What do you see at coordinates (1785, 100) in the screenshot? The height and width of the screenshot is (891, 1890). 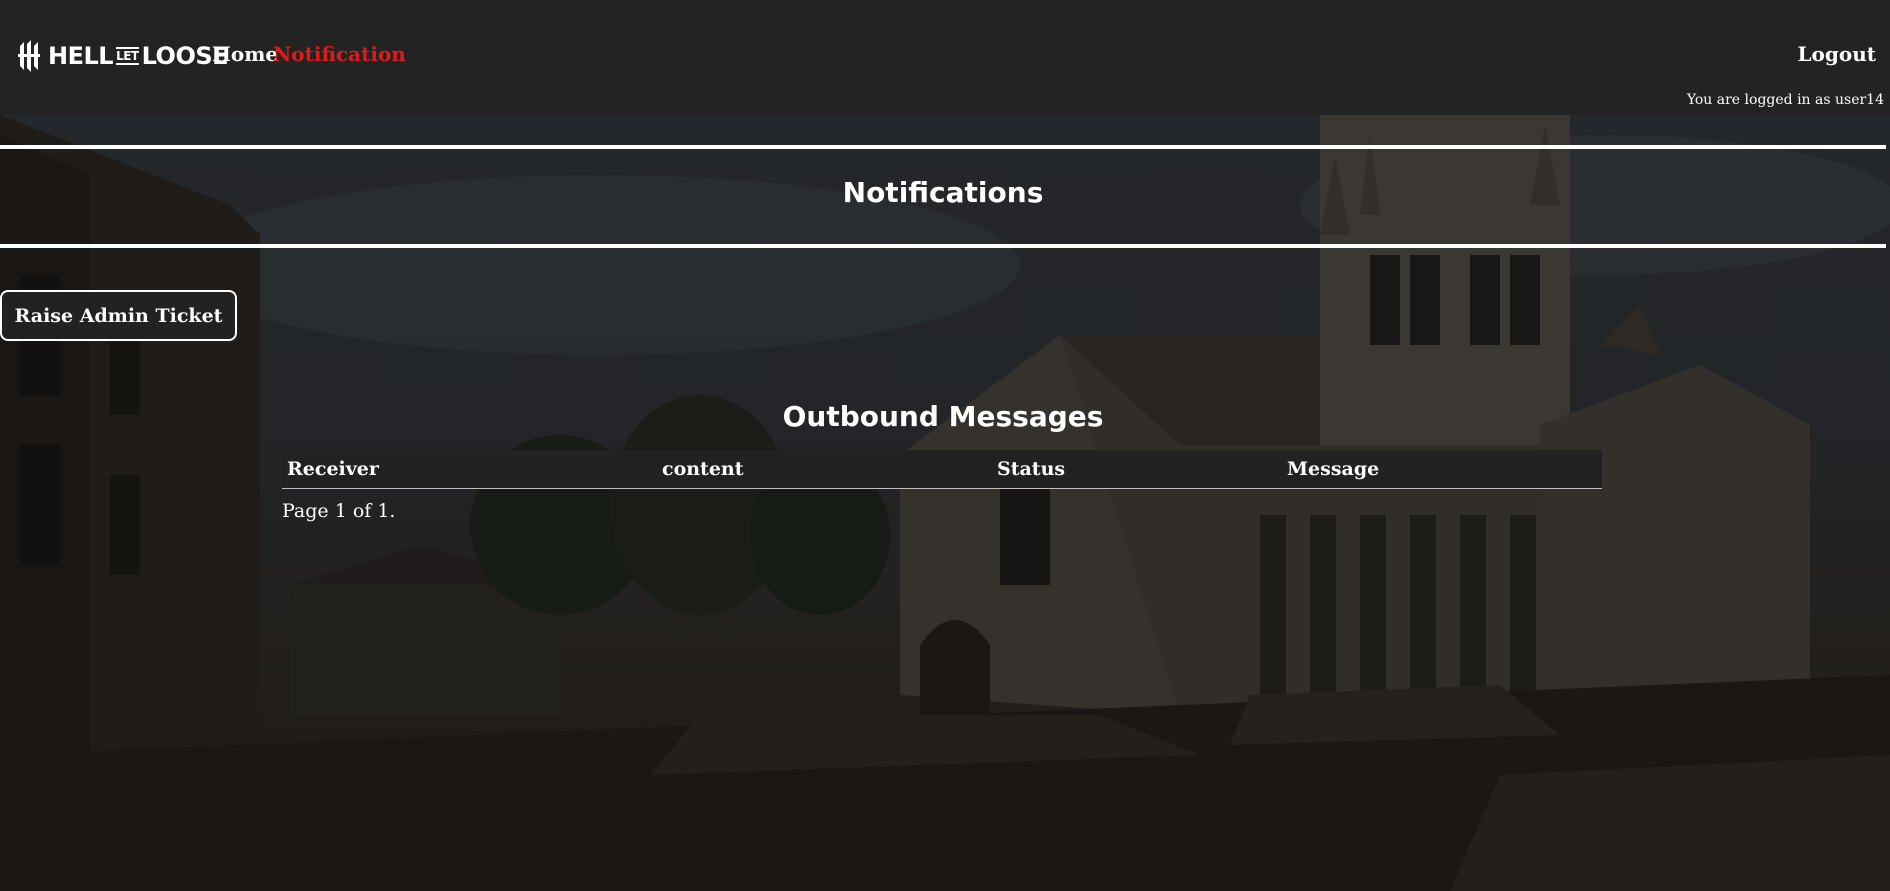 I see `login-status-text: You are logged in as user14` at bounding box center [1785, 100].